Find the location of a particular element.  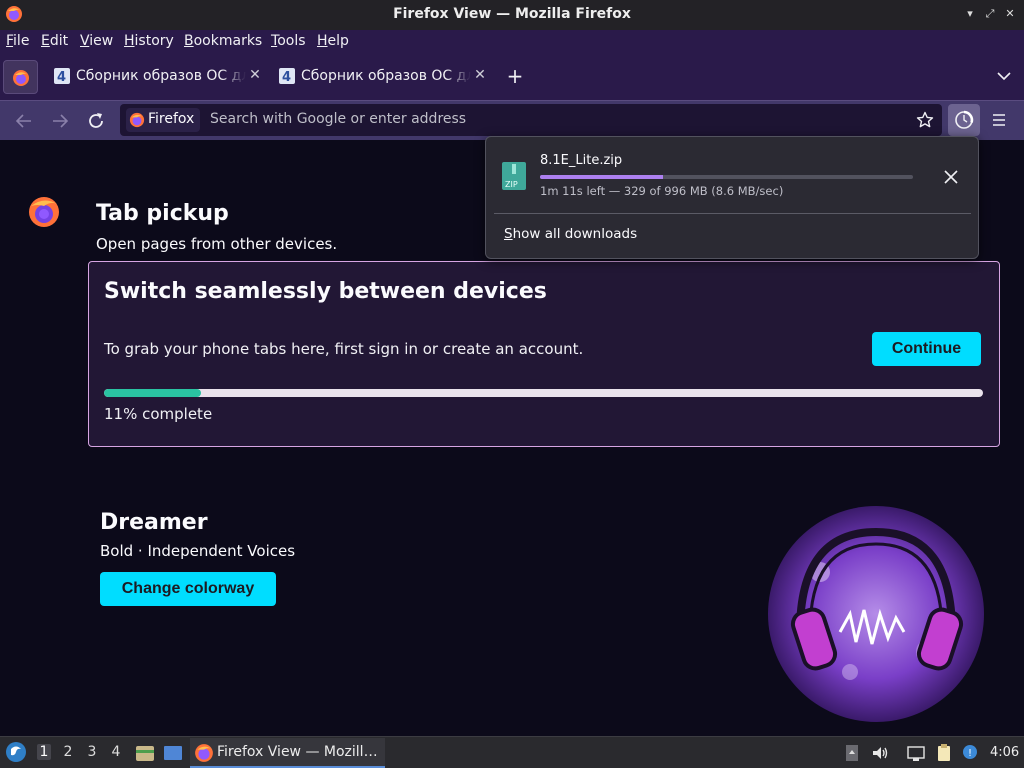

colorway-headphones-illustration is located at coordinates (876, 614).